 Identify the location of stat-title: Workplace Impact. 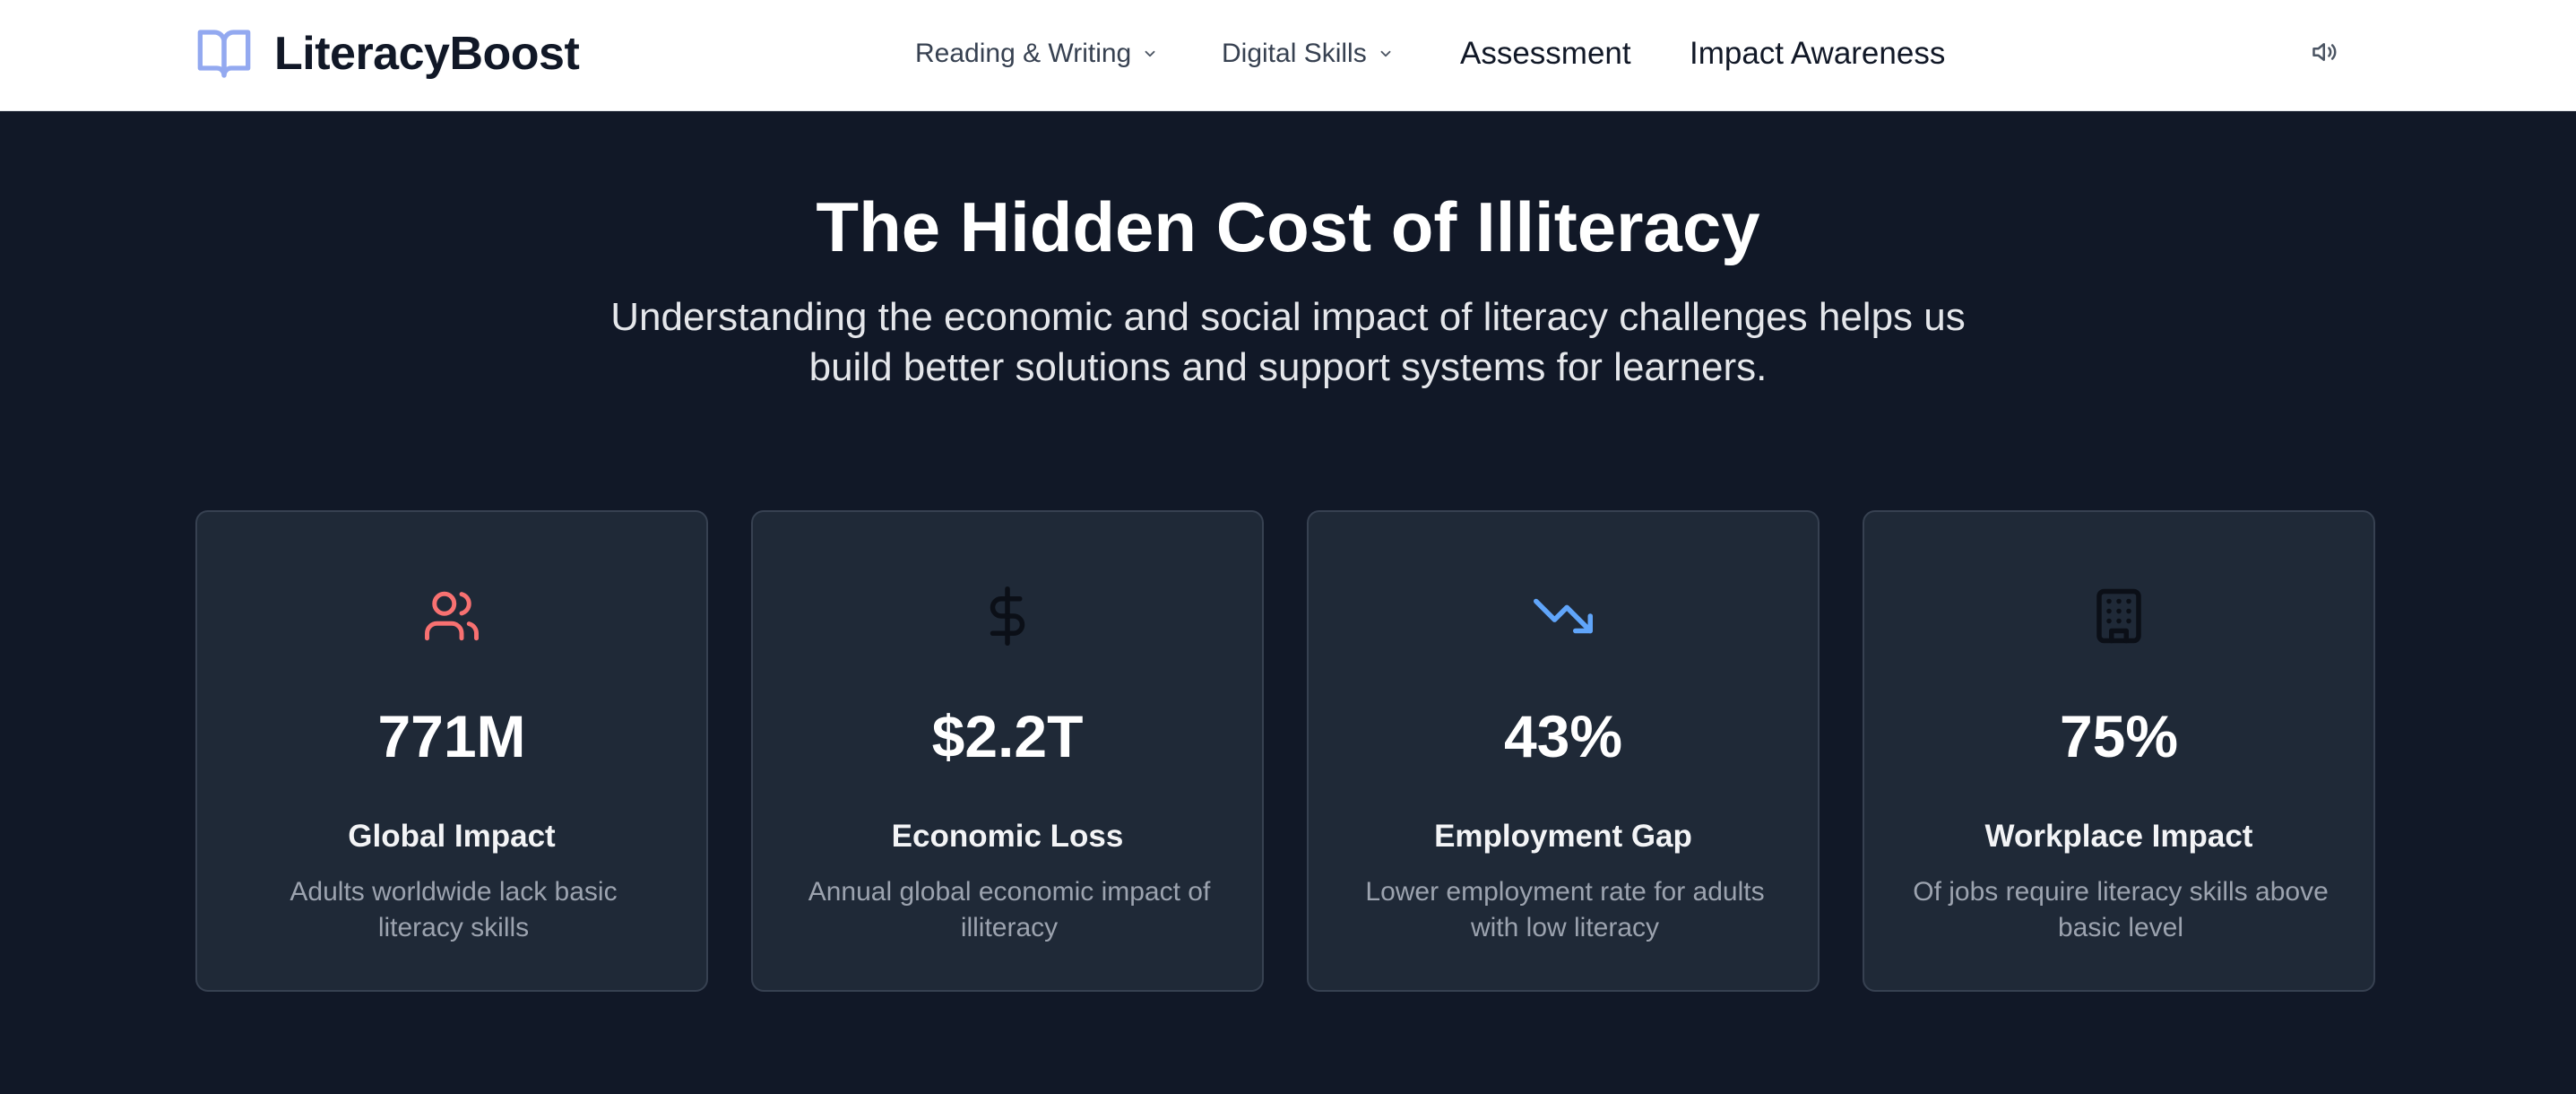
(2118, 836).